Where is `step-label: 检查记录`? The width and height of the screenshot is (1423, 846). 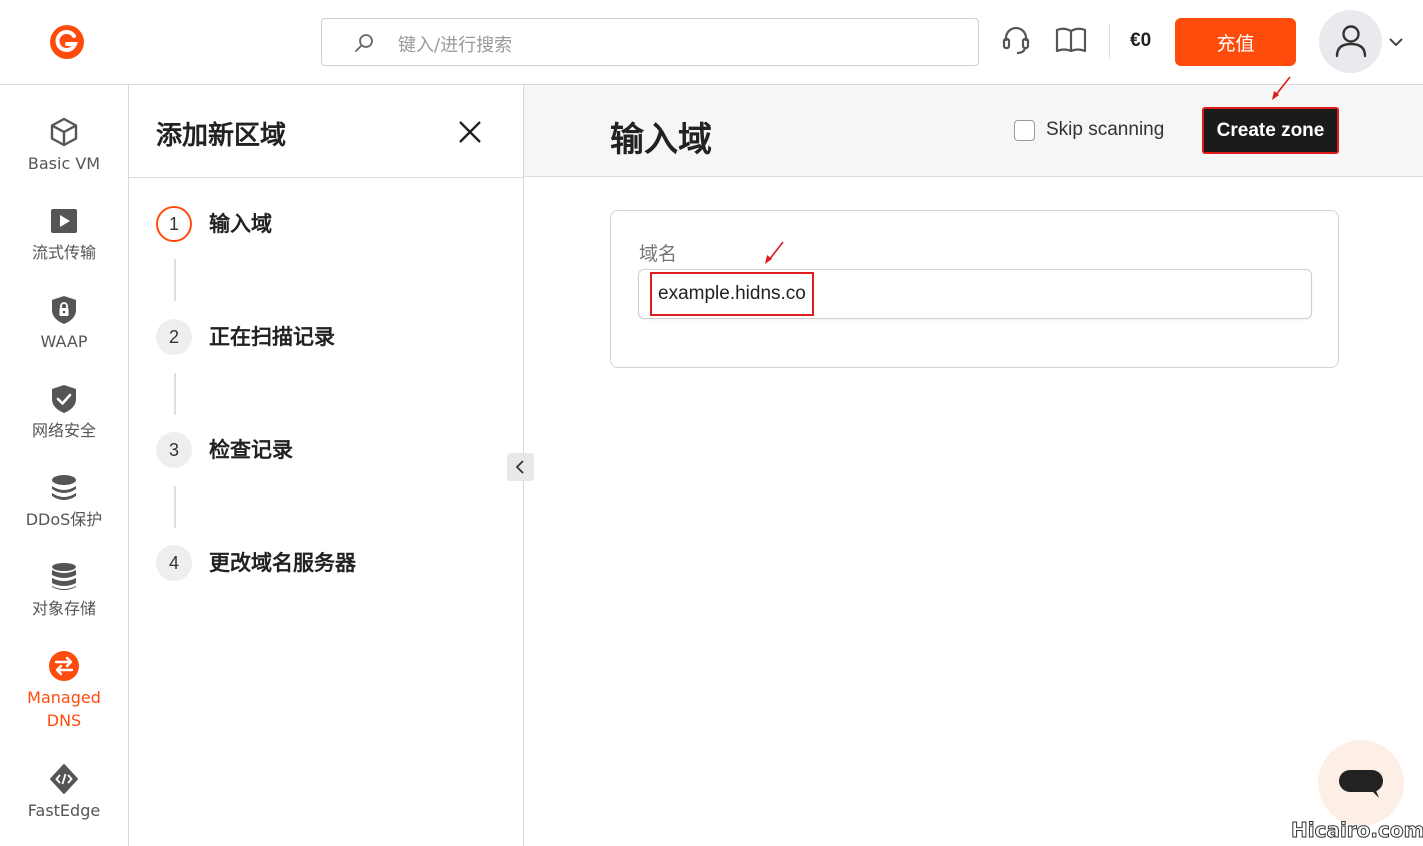 step-label: 检查记录 is located at coordinates (251, 450).